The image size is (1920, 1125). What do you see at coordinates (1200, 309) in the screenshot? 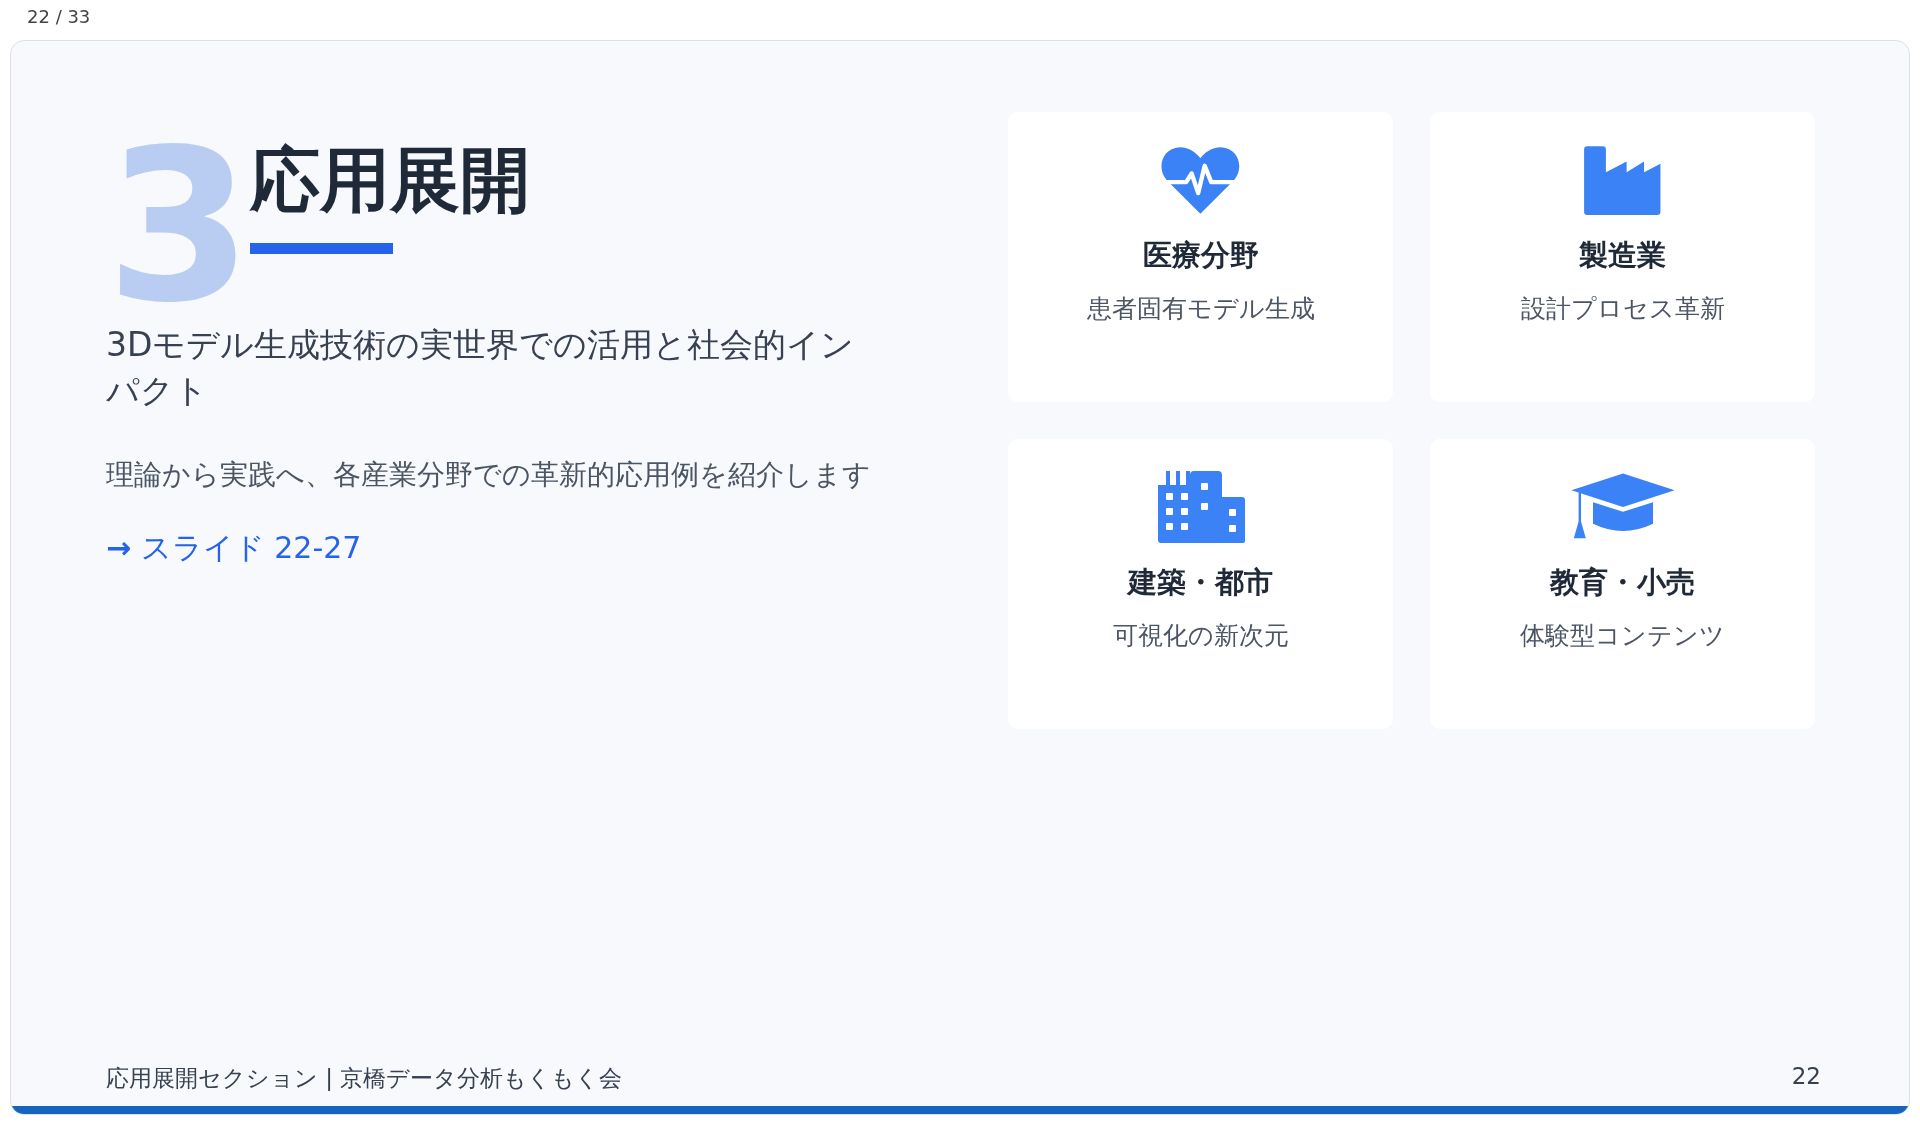
I see `card-description: 患者固有モデル生成` at bounding box center [1200, 309].